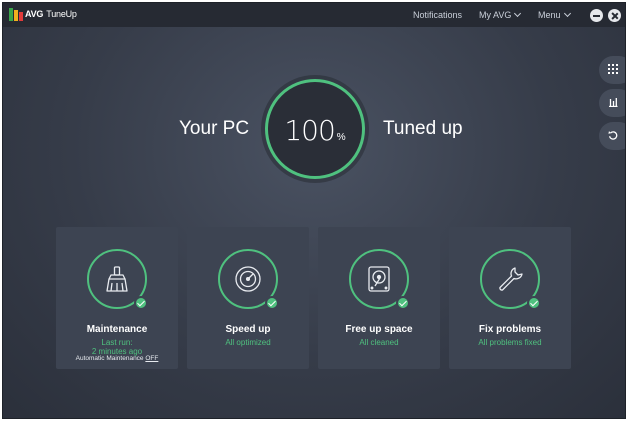  Describe the element at coordinates (510, 329) in the screenshot. I see `card-title: Fix problems` at that location.